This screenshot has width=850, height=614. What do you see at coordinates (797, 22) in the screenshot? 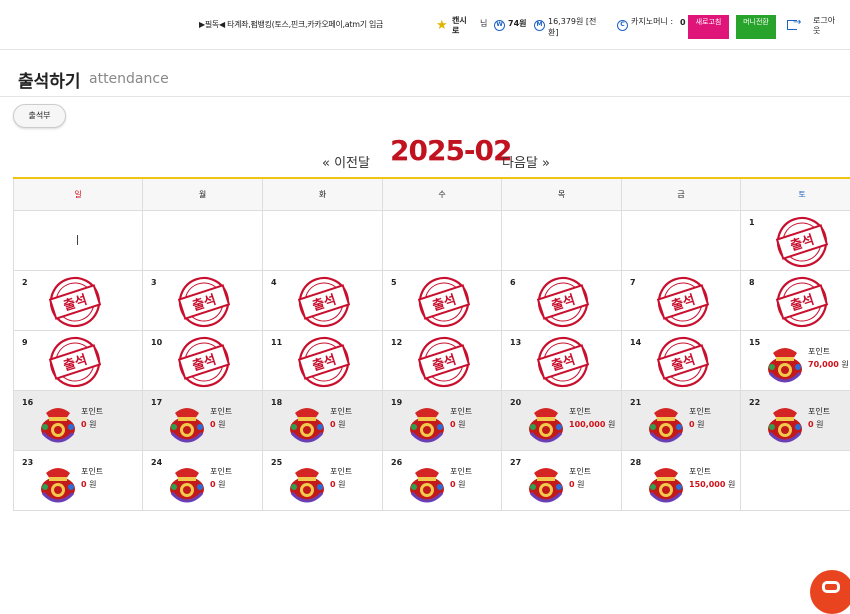
I see `logout-arrow-icon: →` at bounding box center [797, 22].